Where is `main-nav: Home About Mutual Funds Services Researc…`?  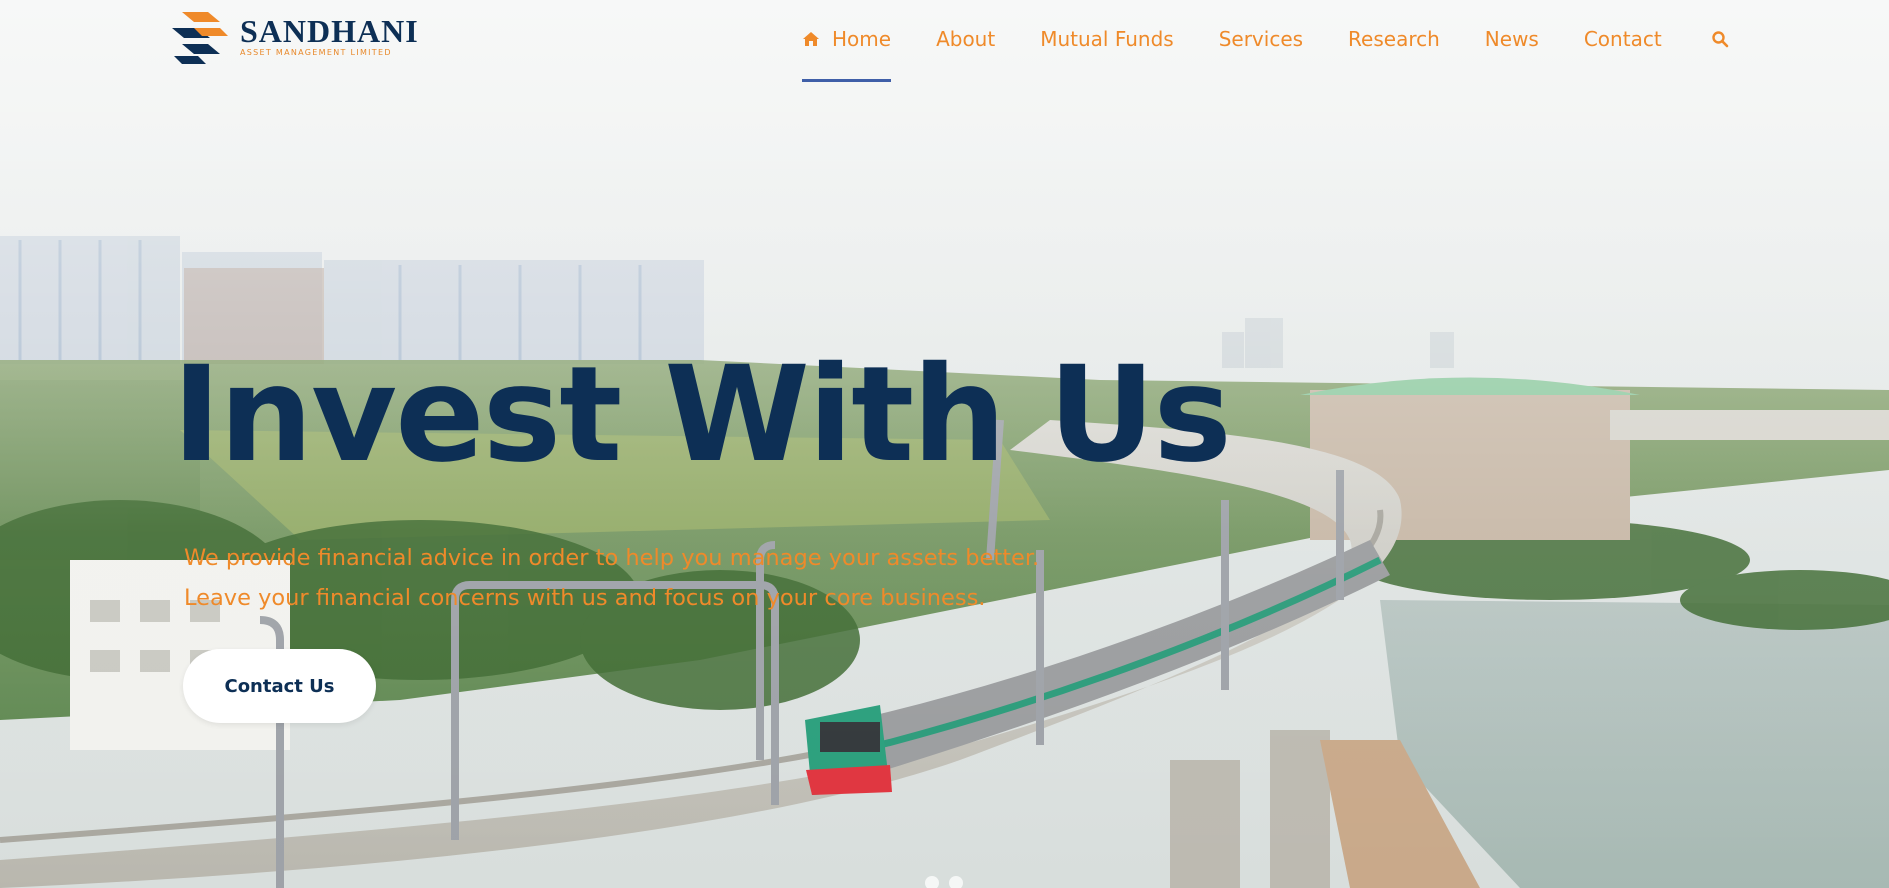
main-nav: Home About Mutual Funds Services Researc… is located at coordinates (1265, 52).